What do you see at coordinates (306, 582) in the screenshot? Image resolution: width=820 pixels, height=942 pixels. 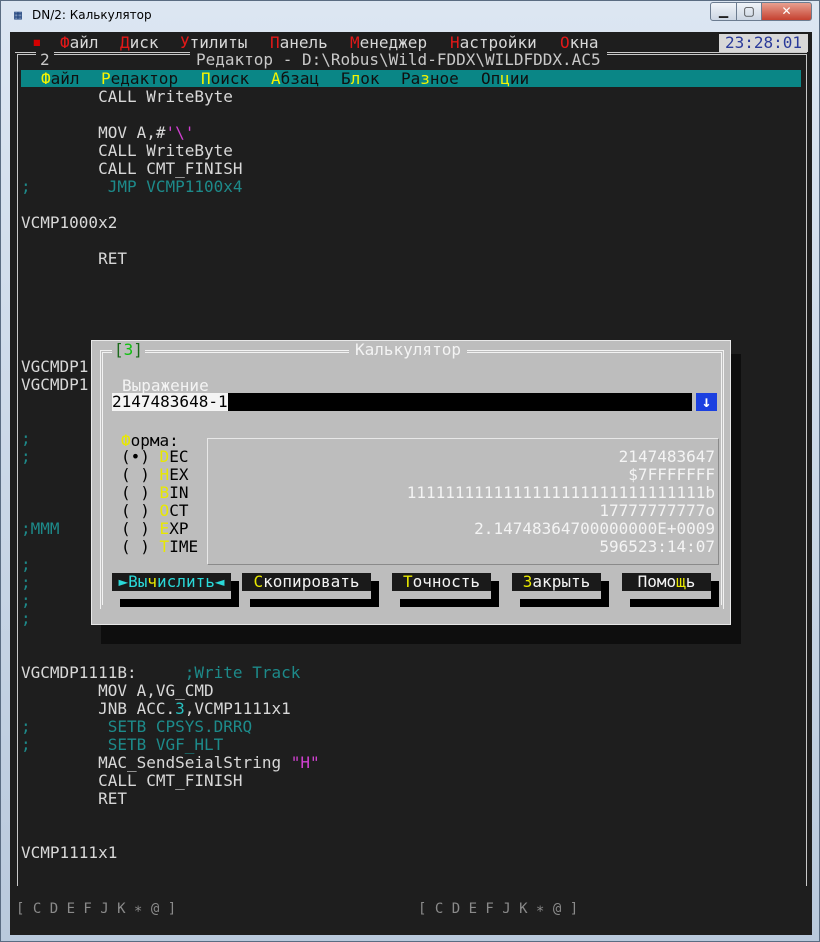 I see `copy-button: Скопировать` at bounding box center [306, 582].